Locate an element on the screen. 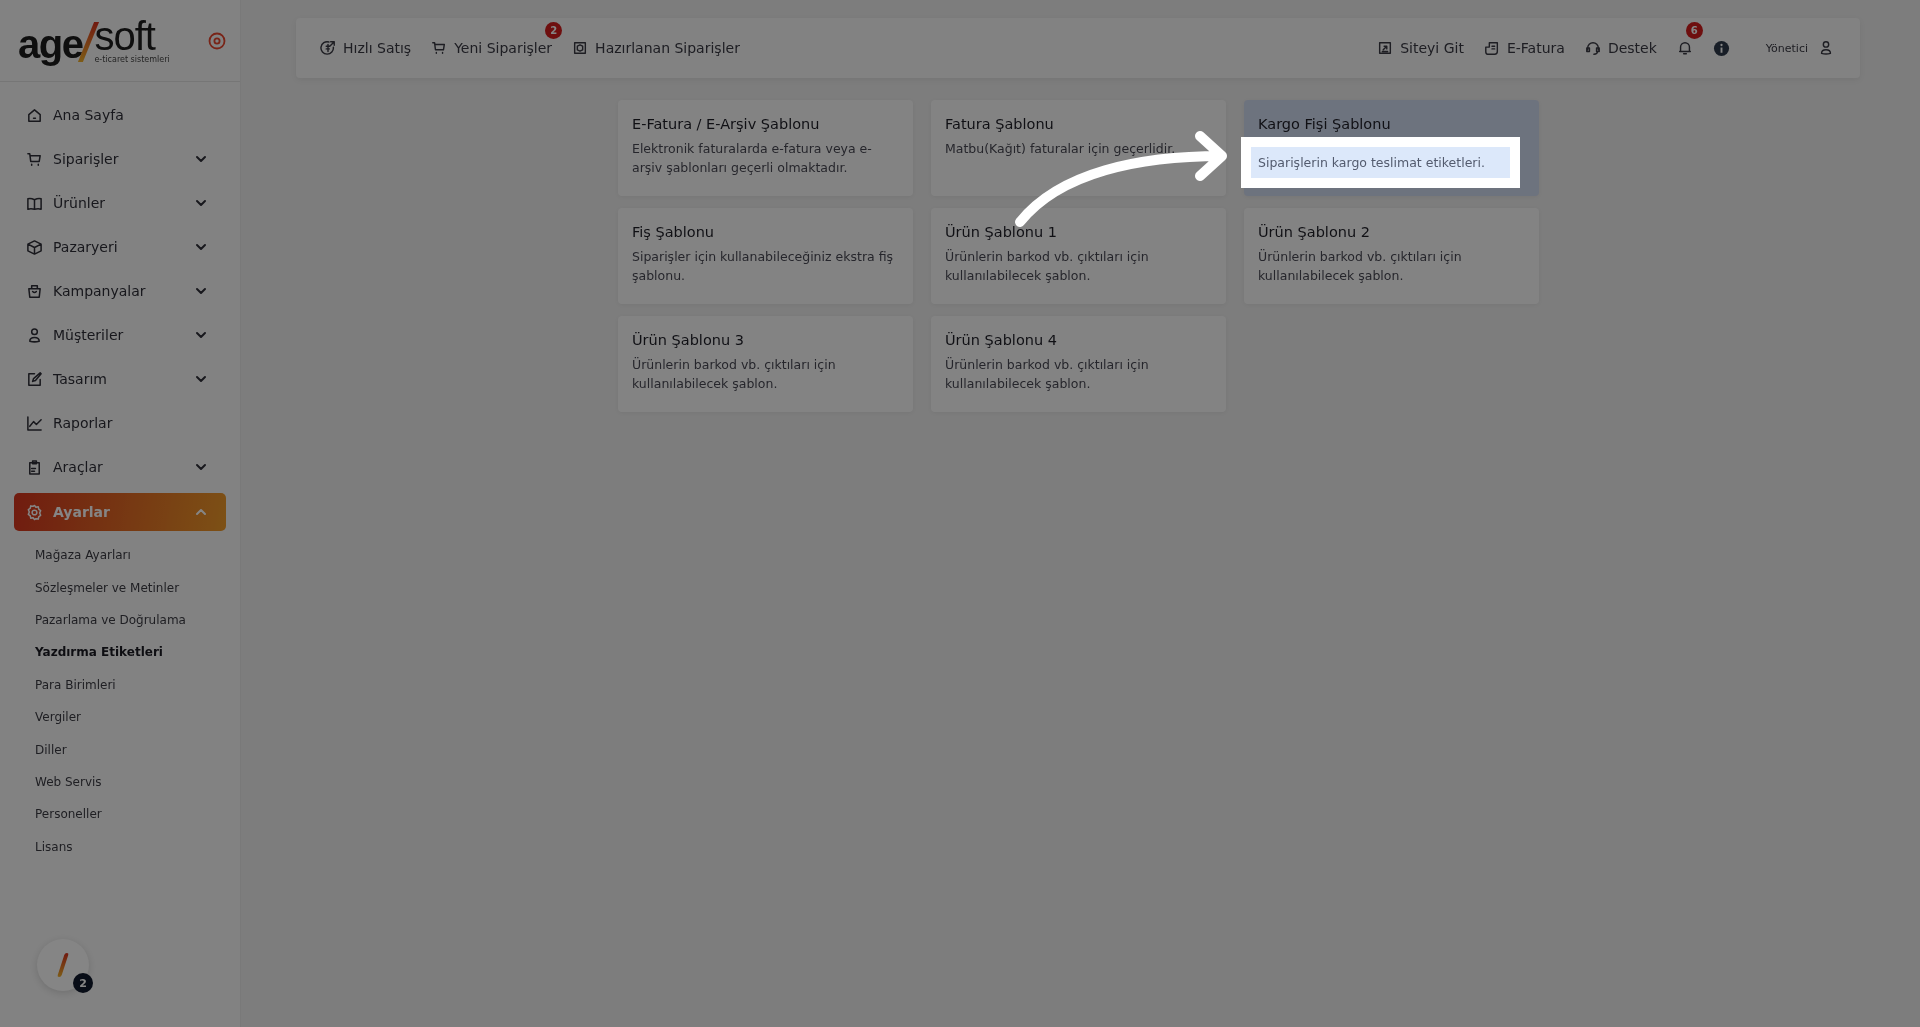 The image size is (1920, 1027). menu-item: Kampanyalar is located at coordinates (120, 291).